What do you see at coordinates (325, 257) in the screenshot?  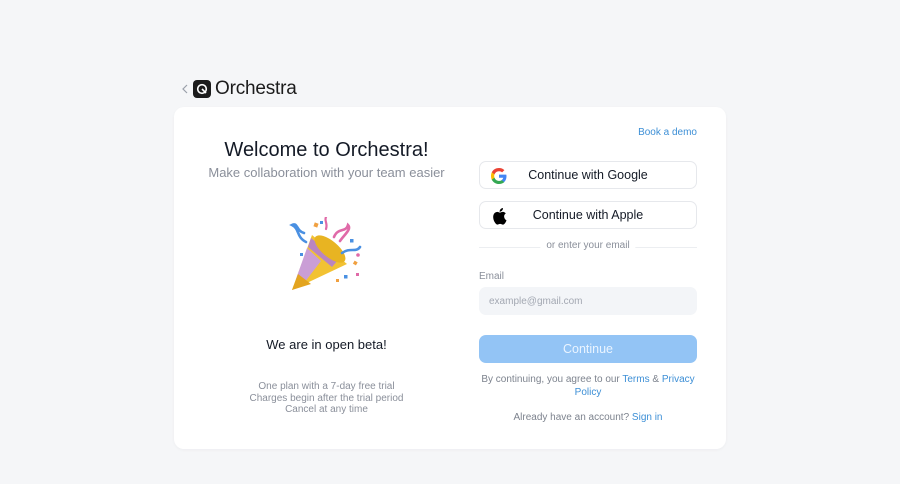 I see `party-popper-icon` at bounding box center [325, 257].